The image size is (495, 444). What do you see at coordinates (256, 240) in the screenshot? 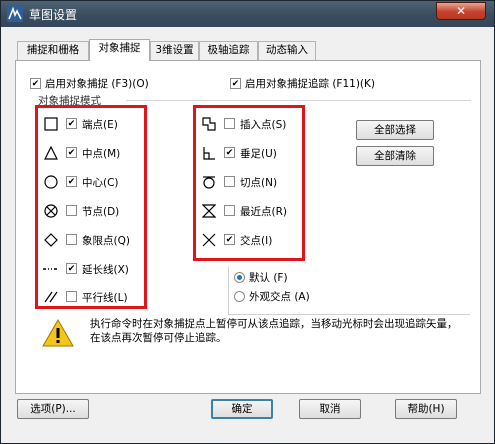
I see `snap-label-intersection: 交点(I)` at bounding box center [256, 240].